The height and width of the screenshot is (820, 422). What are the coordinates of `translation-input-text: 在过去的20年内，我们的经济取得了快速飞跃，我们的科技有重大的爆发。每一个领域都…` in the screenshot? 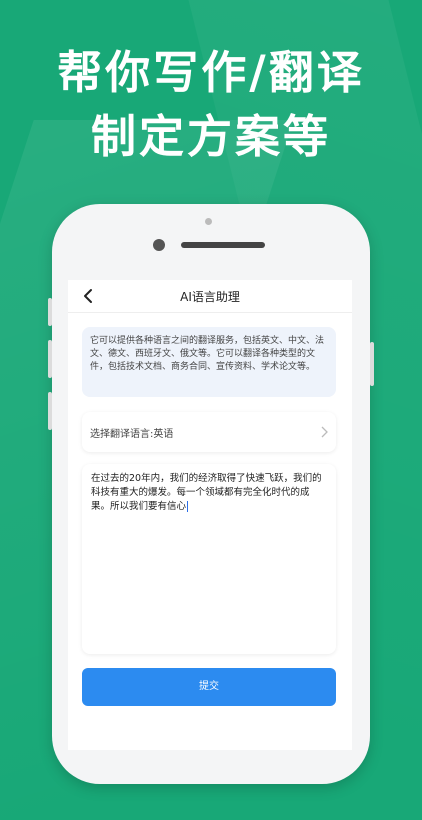 It's located at (206, 492).